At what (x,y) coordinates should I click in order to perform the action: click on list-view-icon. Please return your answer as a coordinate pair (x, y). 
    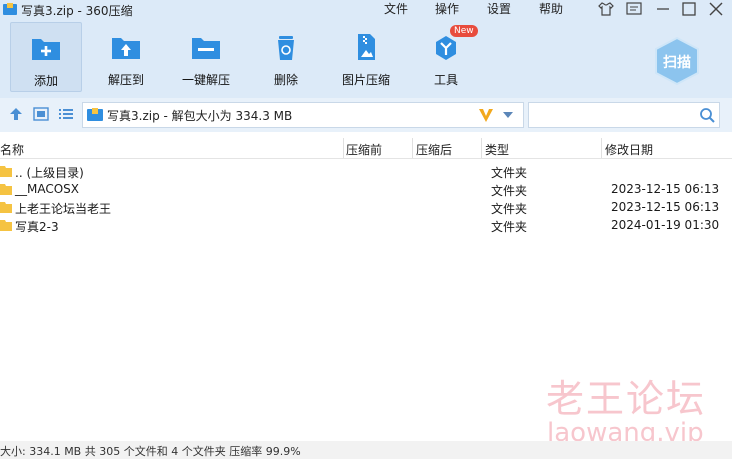
    Looking at the image, I should click on (66, 114).